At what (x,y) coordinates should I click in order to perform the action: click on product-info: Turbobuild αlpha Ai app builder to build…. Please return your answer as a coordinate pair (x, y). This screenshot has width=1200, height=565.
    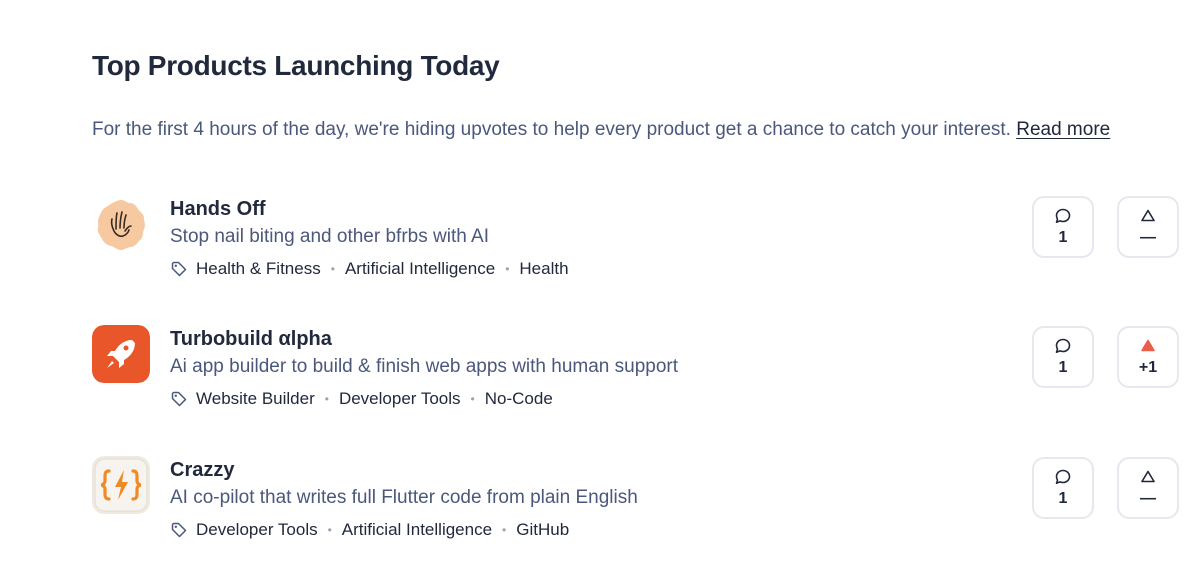
    Looking at the image, I should click on (424, 368).